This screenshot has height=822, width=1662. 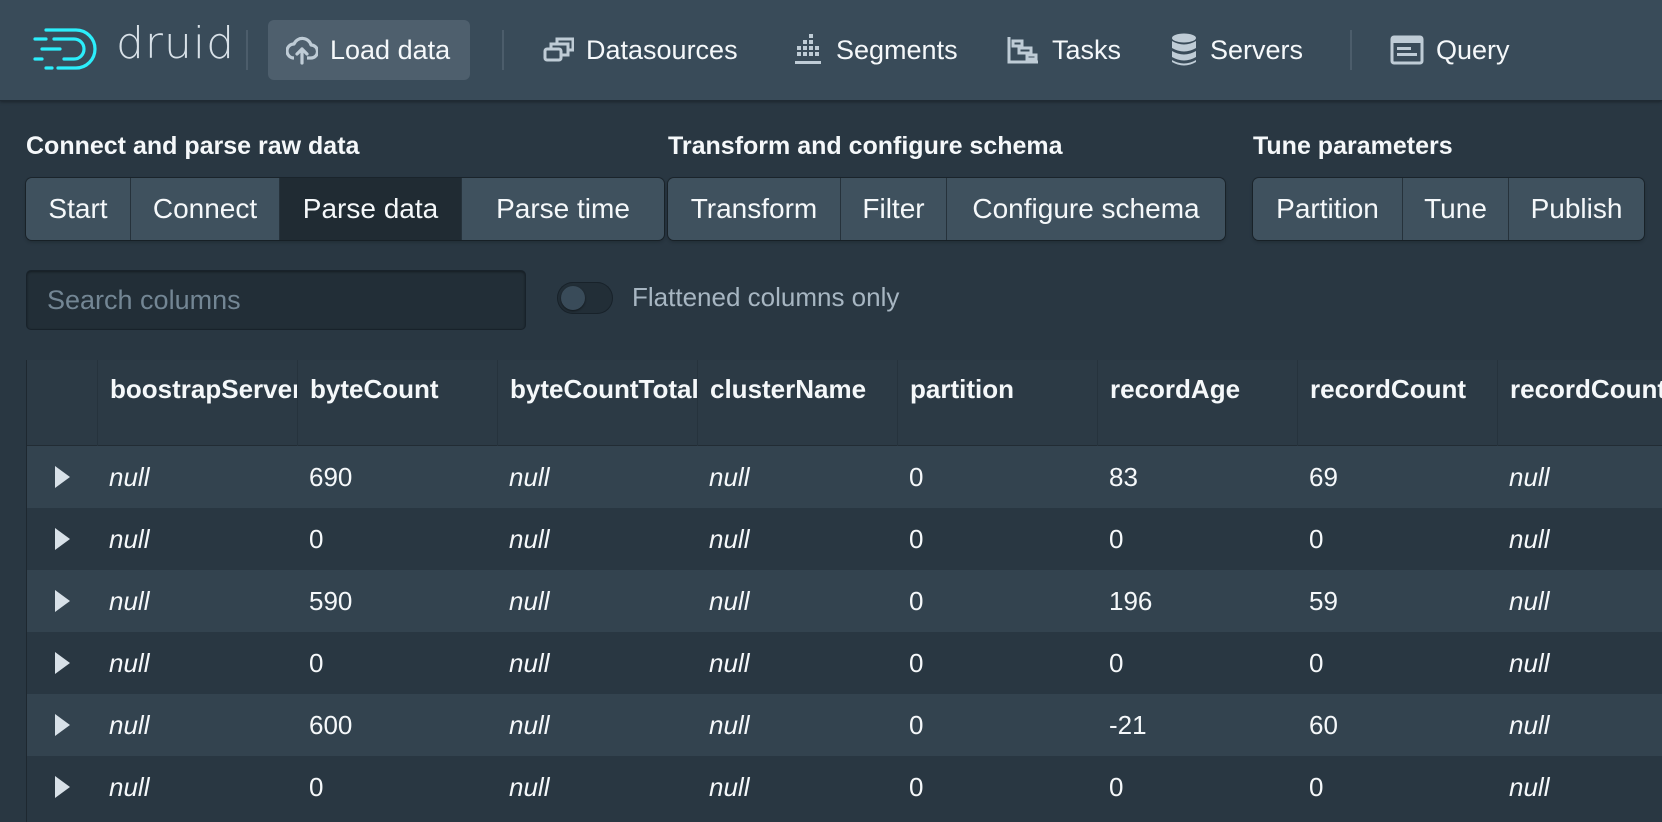 I want to click on section-title-connect: Connect and parse raw data, so click(x=193, y=146).